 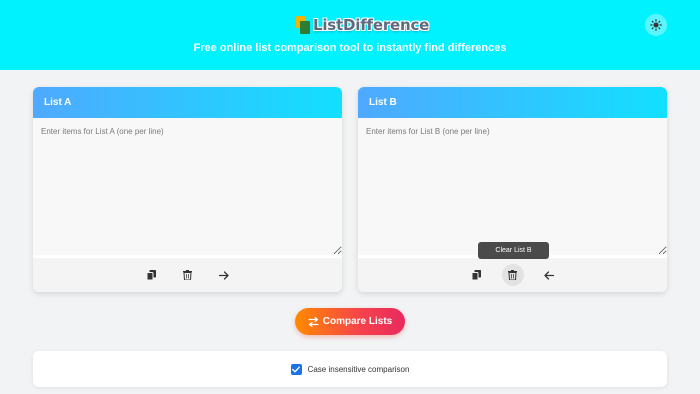 I want to click on compare-lists-label: Compare Lists, so click(x=357, y=321).